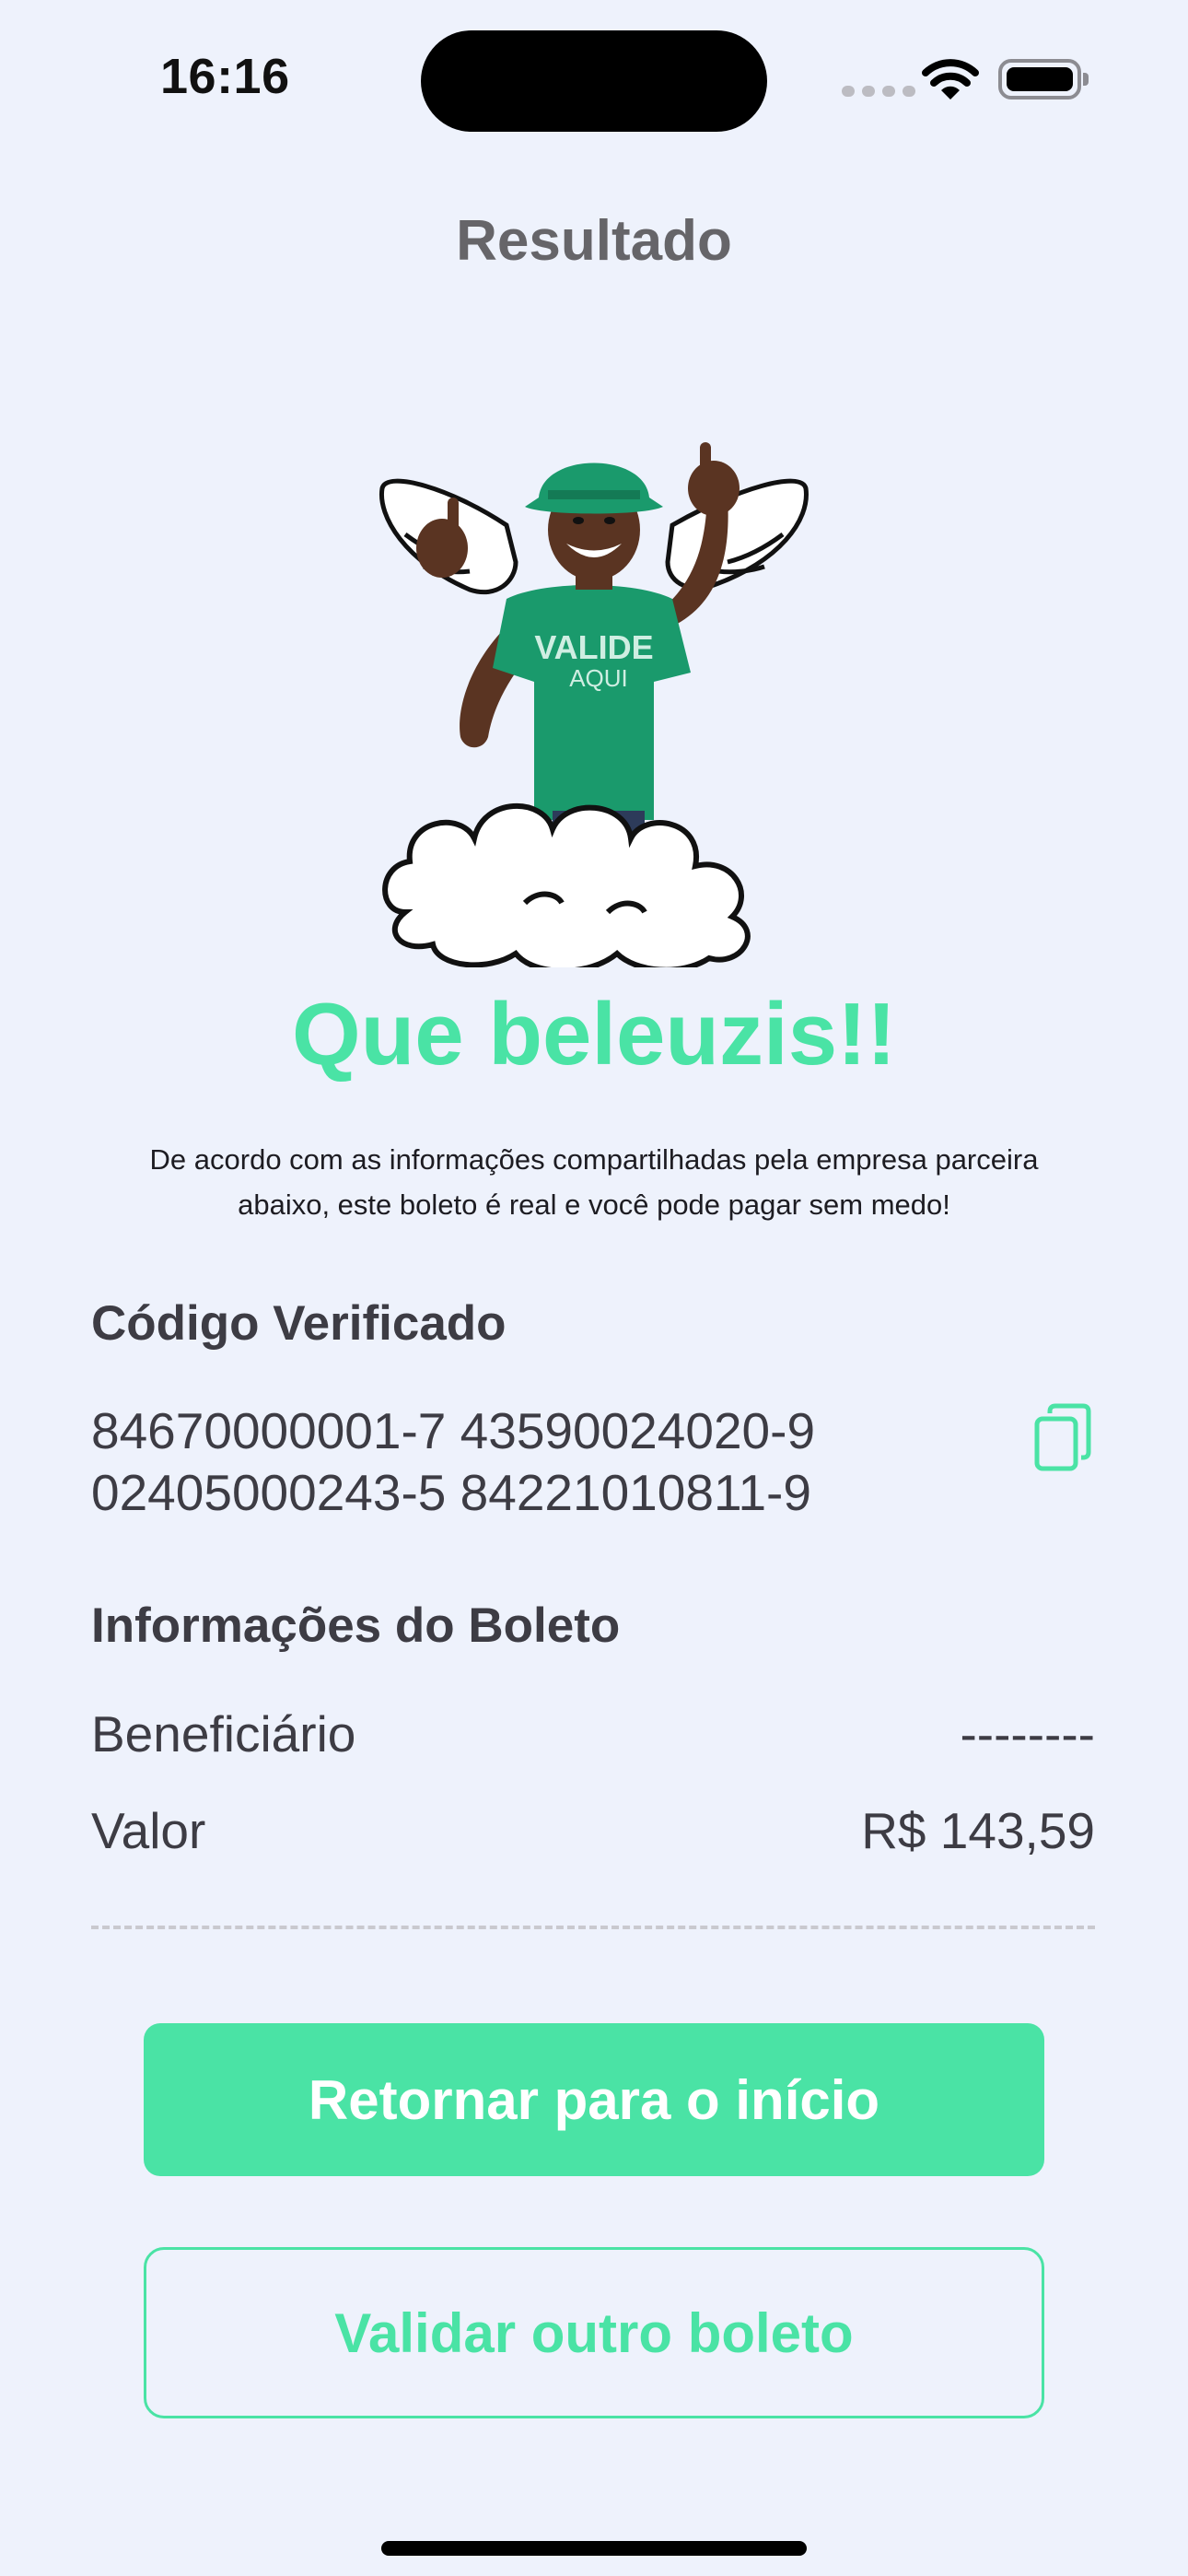 This screenshot has height=2576, width=1188. I want to click on shirt-logo-subtext: AQUI, so click(598, 678).